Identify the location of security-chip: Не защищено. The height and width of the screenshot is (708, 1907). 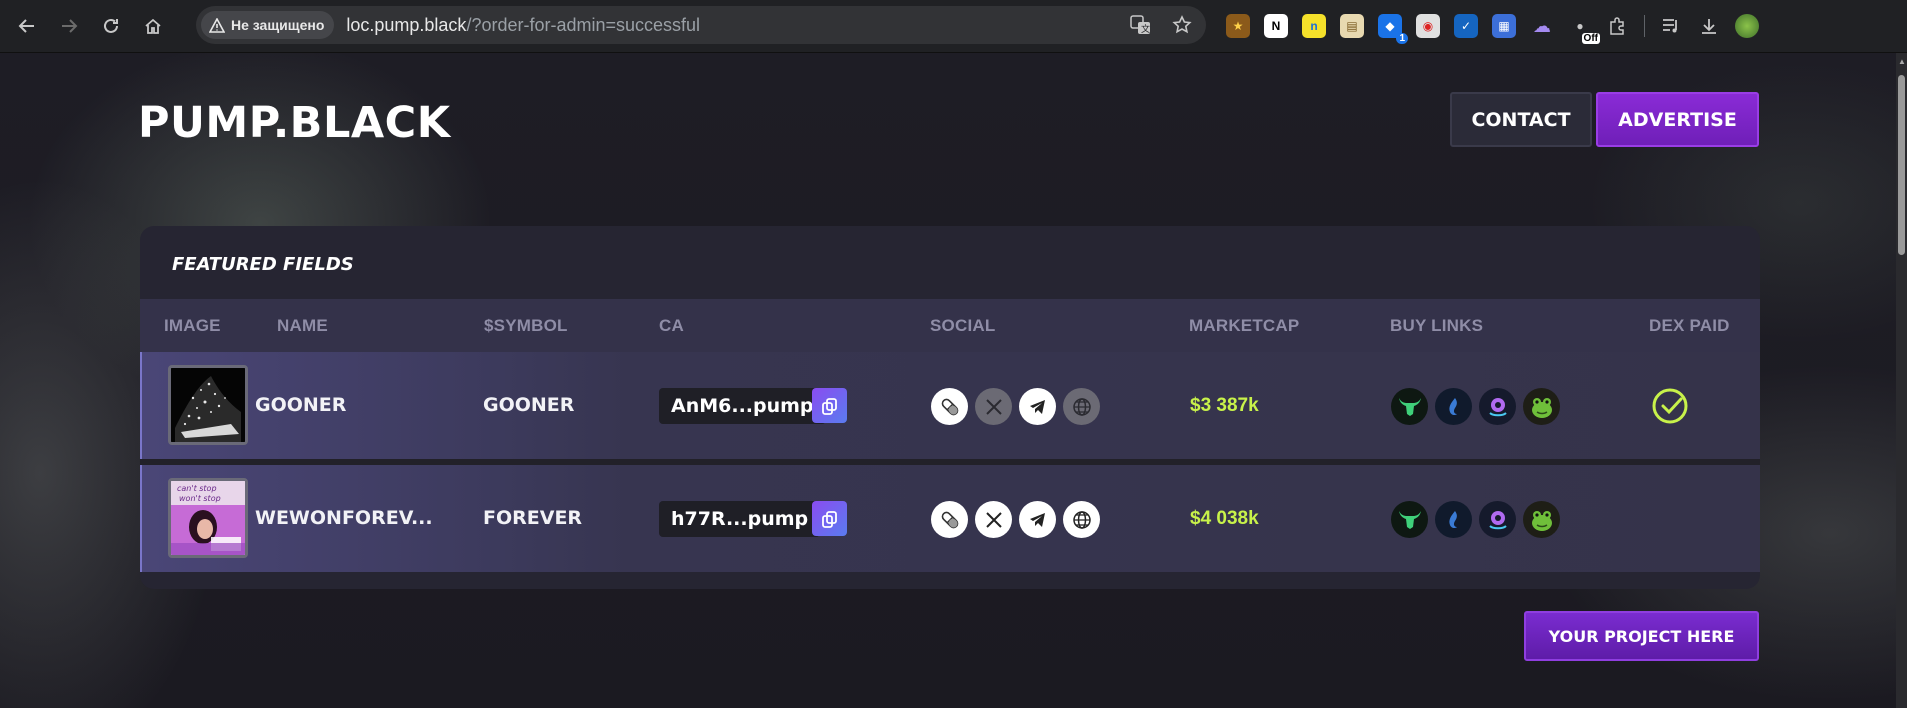
(268, 25).